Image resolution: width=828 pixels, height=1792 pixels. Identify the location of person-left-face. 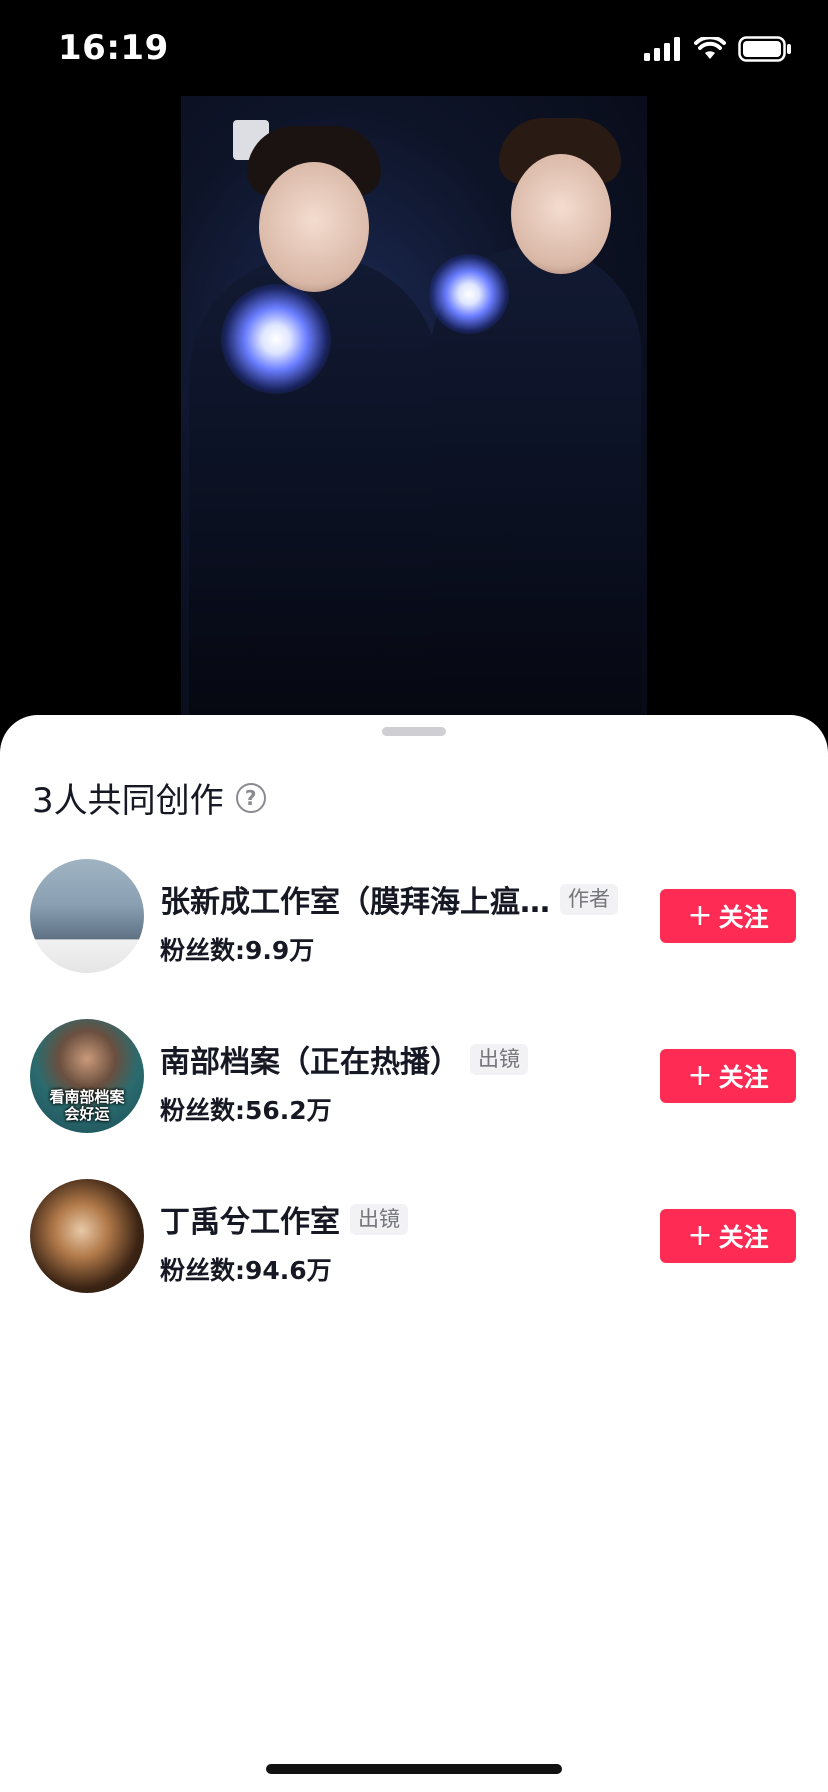
(314, 227).